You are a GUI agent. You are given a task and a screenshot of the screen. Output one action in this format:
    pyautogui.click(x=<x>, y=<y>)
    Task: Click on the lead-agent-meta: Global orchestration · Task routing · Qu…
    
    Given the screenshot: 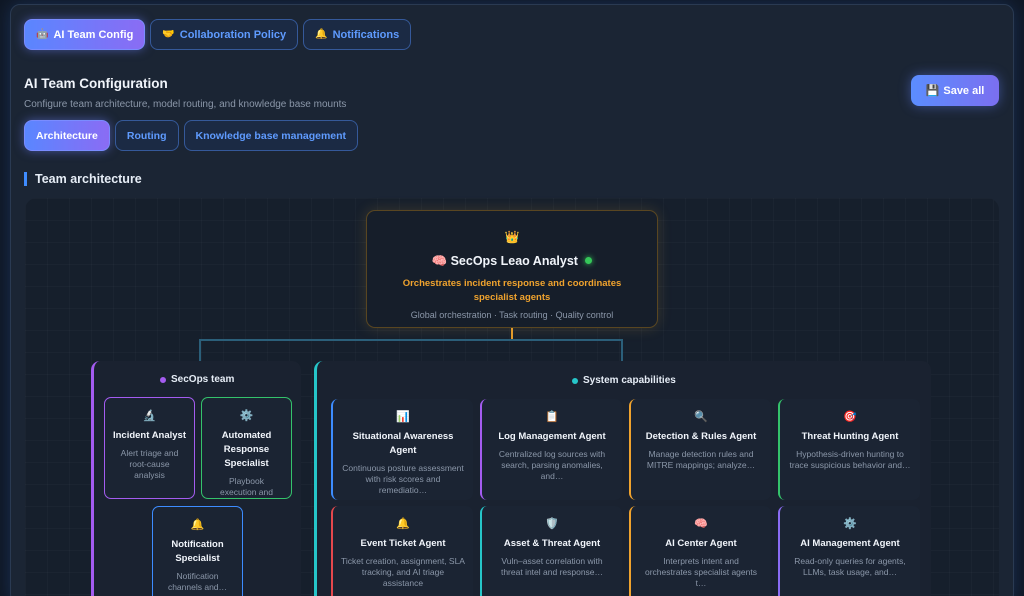 What is the action you would take?
    pyautogui.click(x=512, y=315)
    